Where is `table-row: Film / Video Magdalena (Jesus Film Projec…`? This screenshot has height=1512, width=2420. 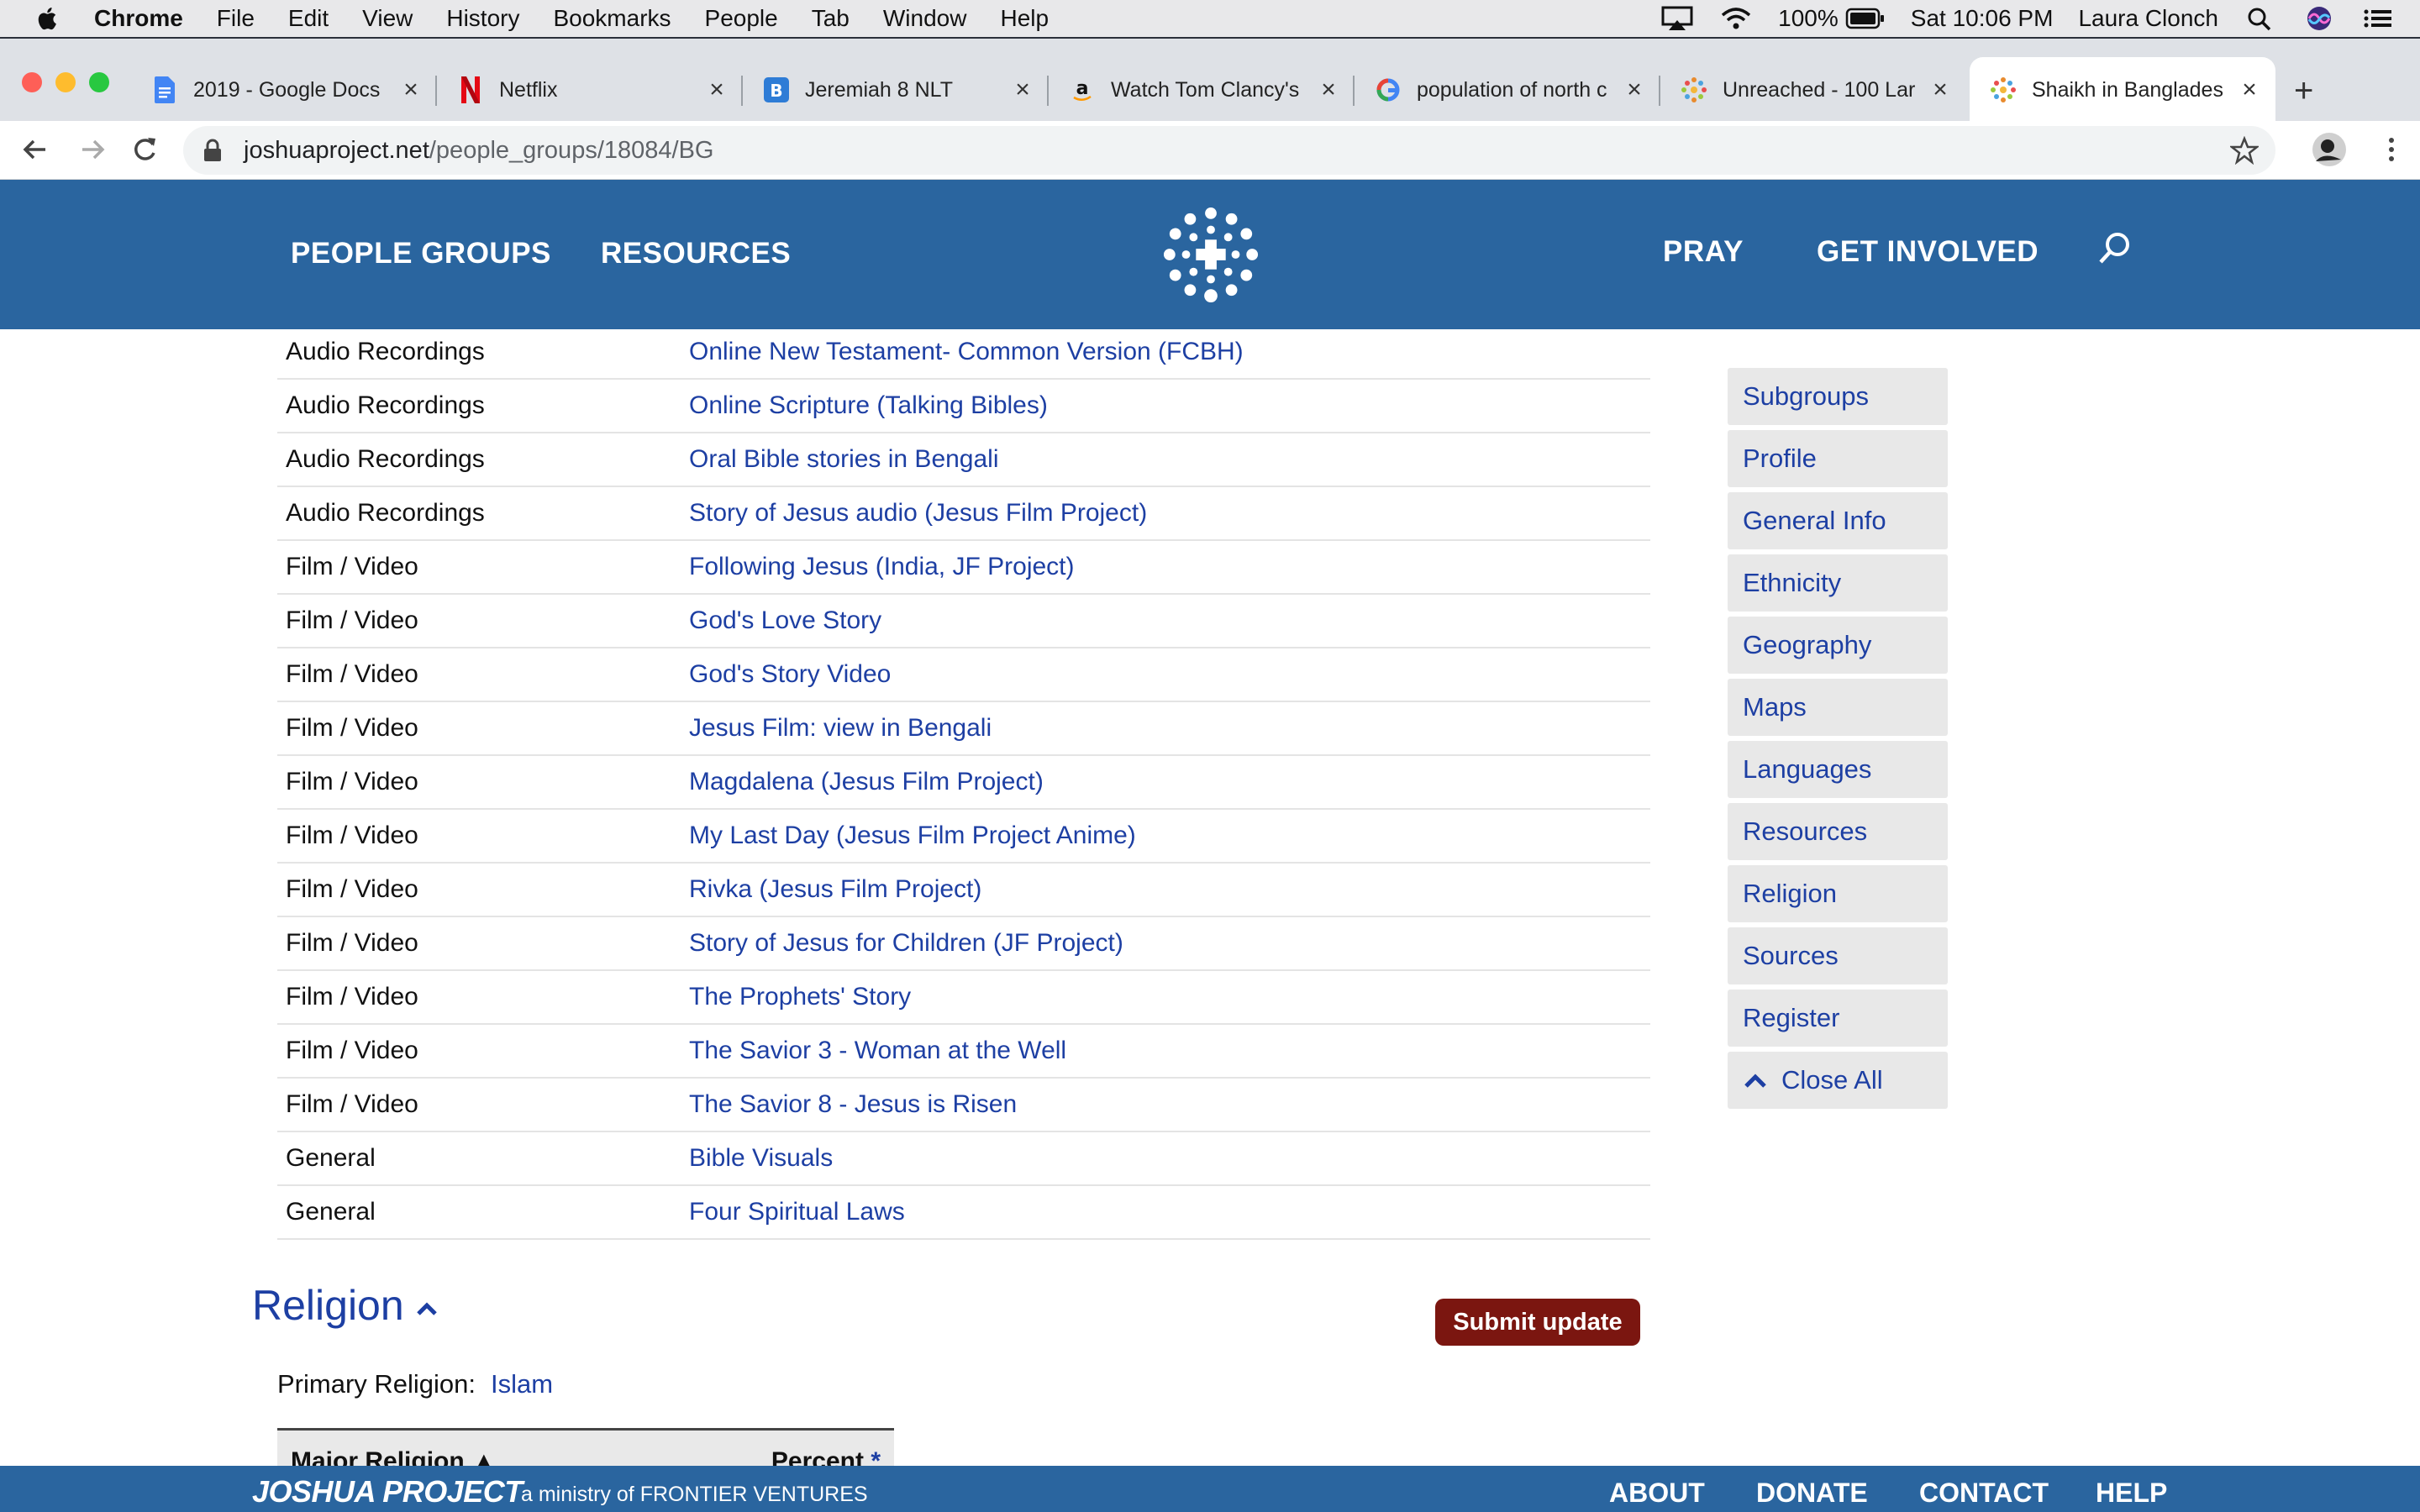
table-row: Film / Video Magdalena (Jesus Film Projec… is located at coordinates (963, 783).